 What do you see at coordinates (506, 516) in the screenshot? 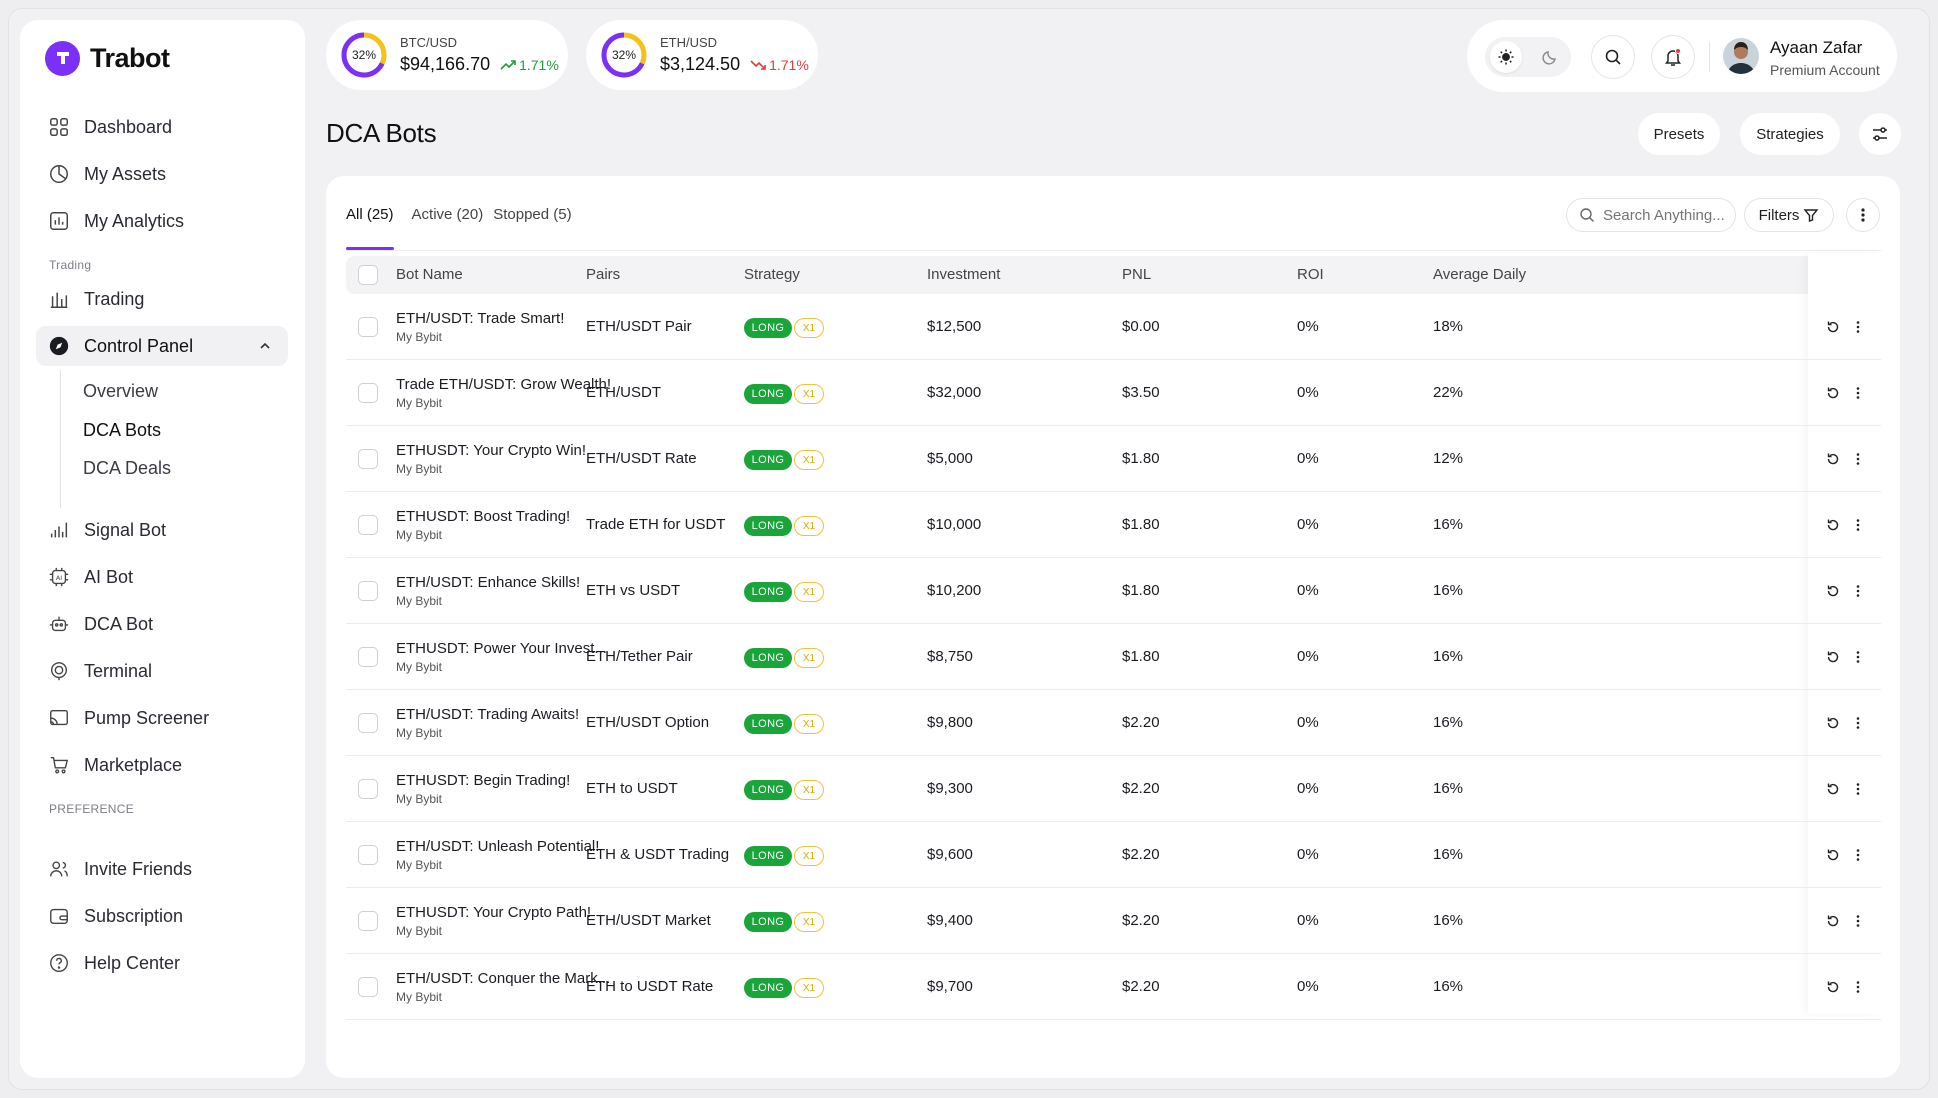
I see `bot-name: ETHUSDT: Boost Trading!` at bounding box center [506, 516].